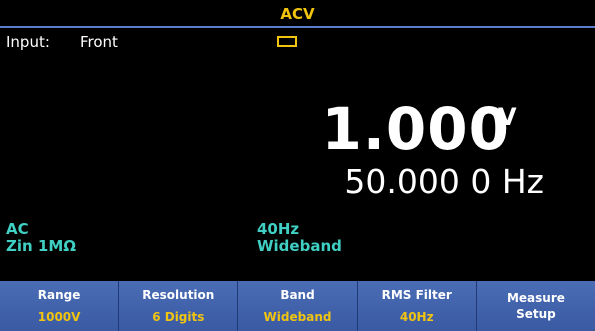  Describe the element at coordinates (179, 306) in the screenshot. I see `softkey-resolution: Resolution 6 Digits` at that location.